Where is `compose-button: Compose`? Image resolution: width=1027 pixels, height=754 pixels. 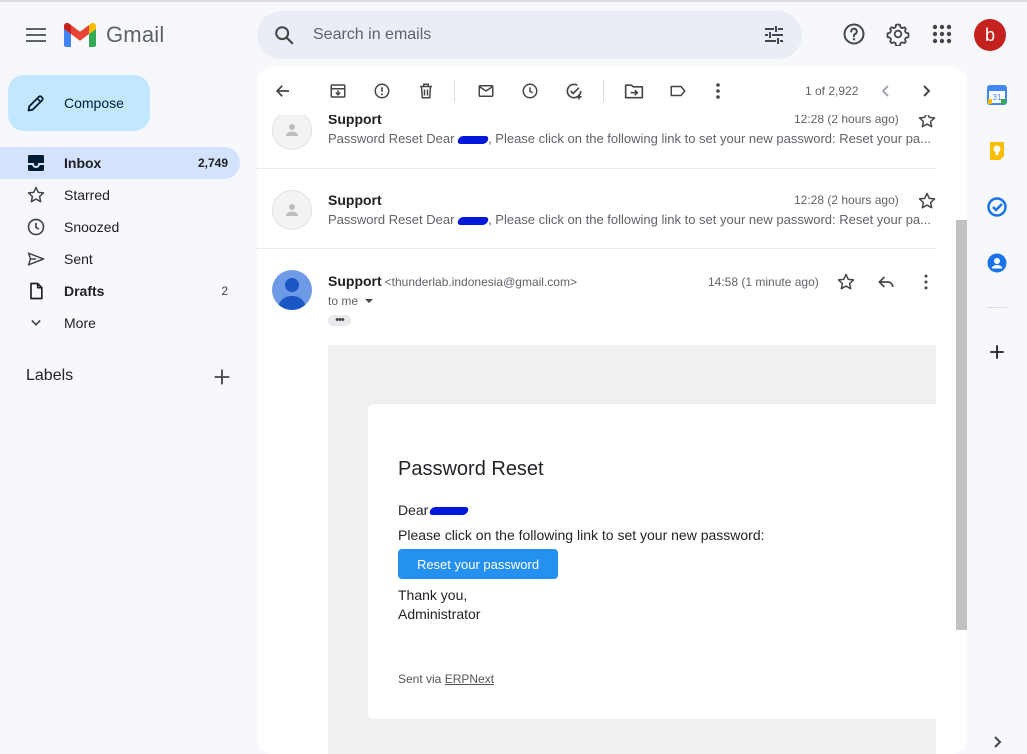 compose-button: Compose is located at coordinates (79, 103).